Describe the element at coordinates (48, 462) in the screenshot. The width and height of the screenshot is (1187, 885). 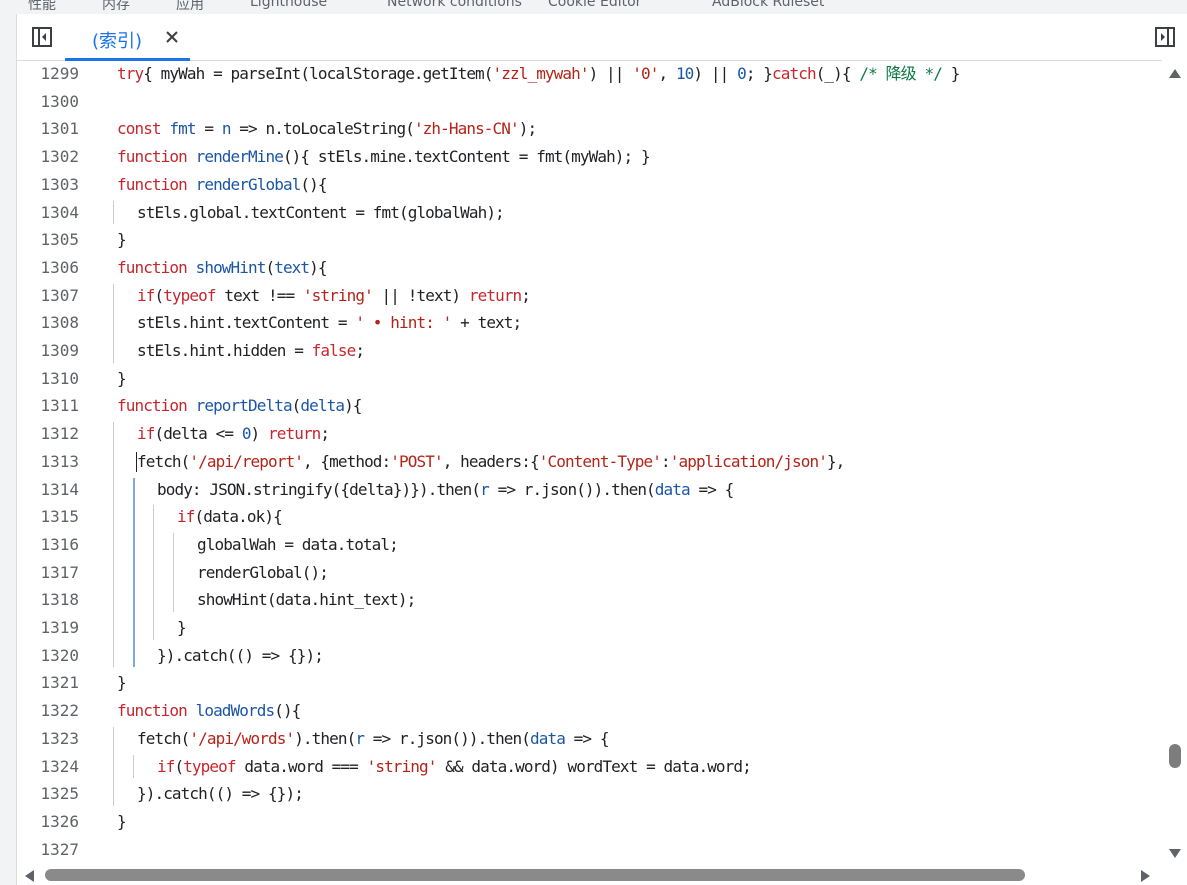
I see `line-number: 1313` at that location.